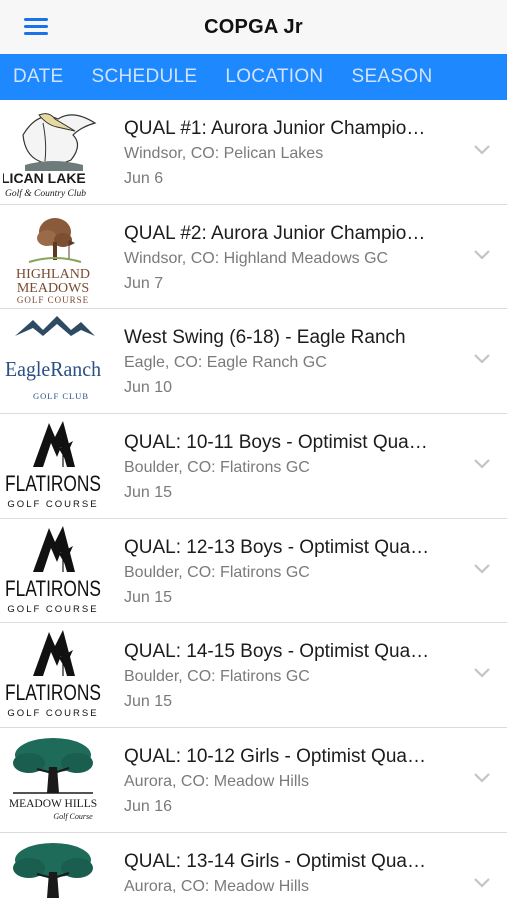 This screenshot has height=900, width=507. I want to click on highland-meadows-logo: HIGHLAND MEADOWS GOLF COURSE, so click(53, 257).